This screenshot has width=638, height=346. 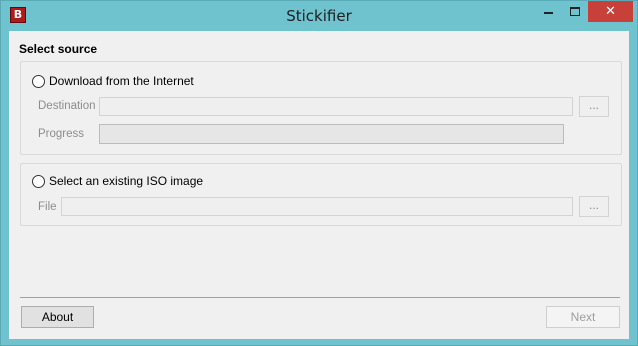 I want to click on close-button: ✕, so click(x=610, y=11).